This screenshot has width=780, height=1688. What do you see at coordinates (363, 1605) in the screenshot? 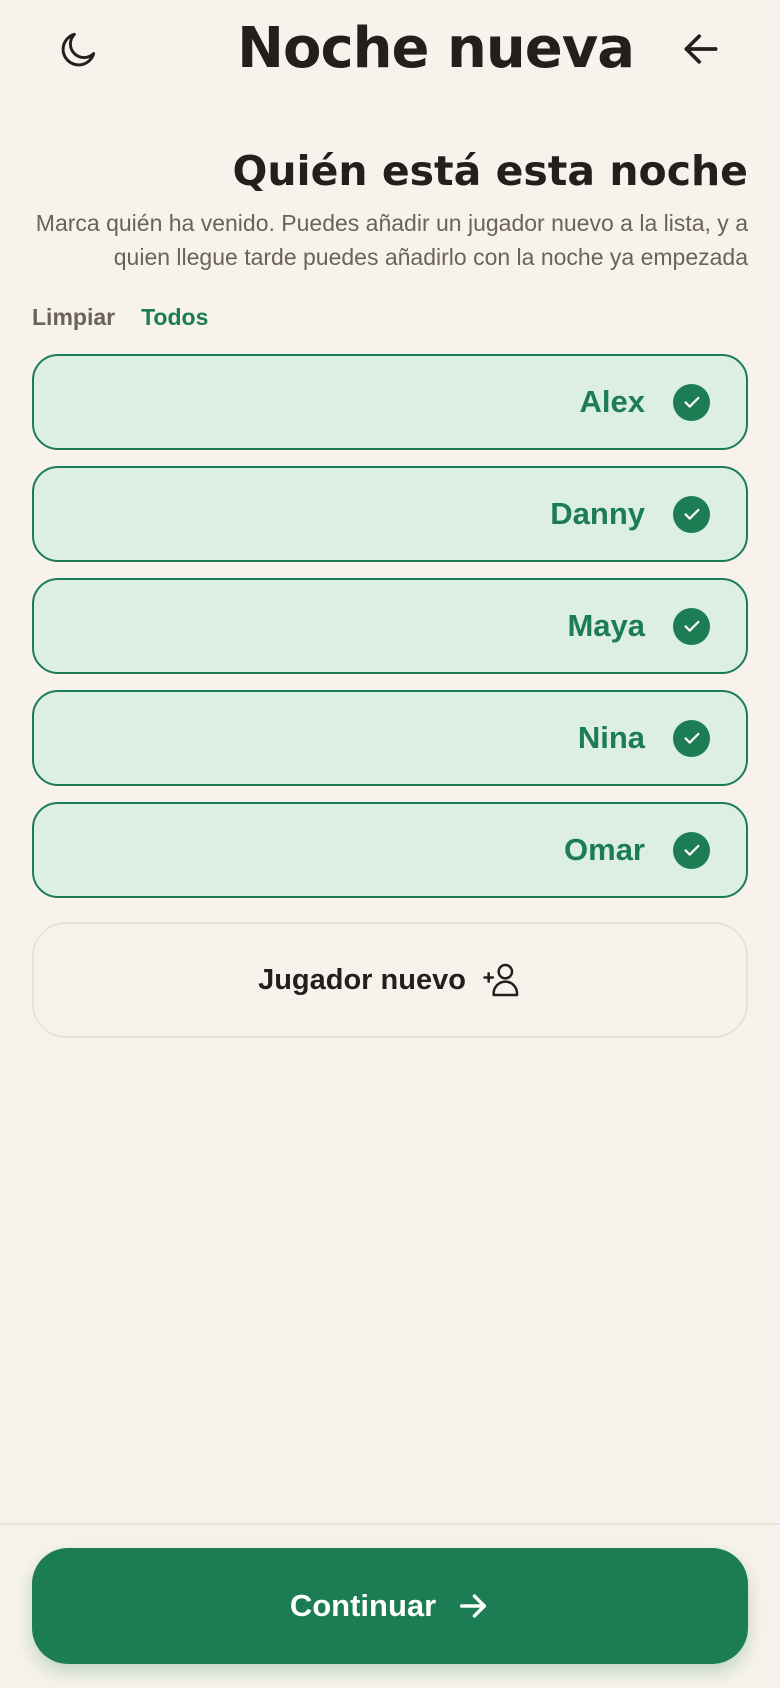
I see `continue-label: Continuar` at bounding box center [363, 1605].